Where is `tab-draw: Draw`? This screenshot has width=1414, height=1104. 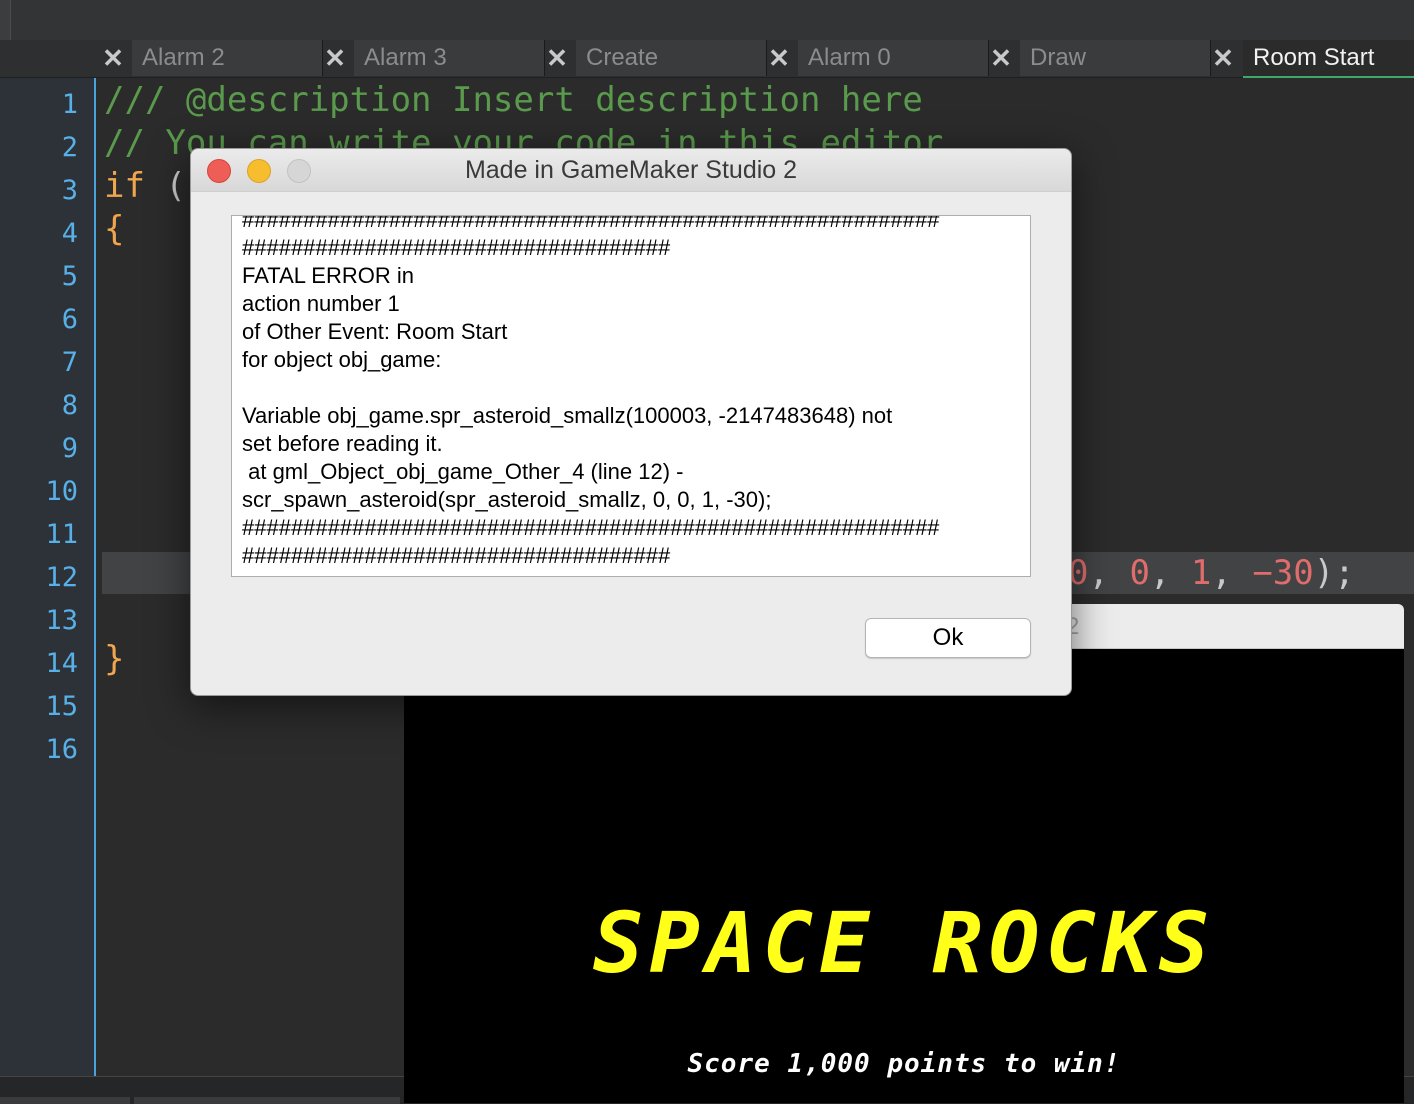
tab-draw: Draw is located at coordinates (1115, 58).